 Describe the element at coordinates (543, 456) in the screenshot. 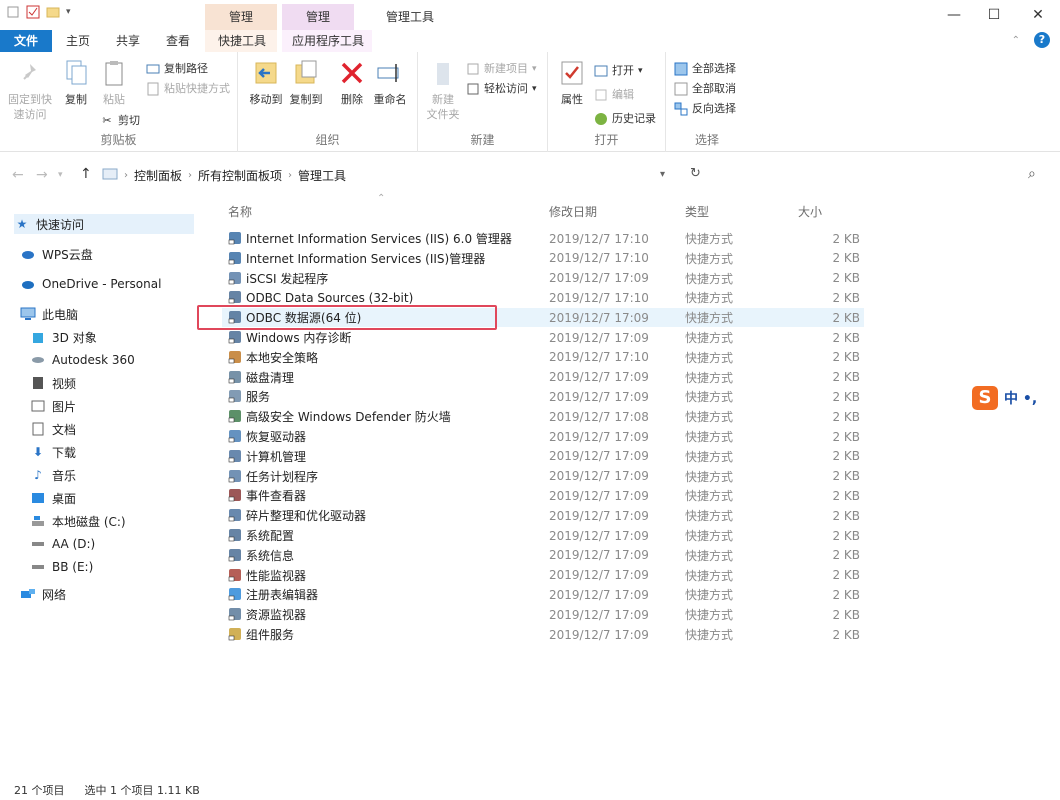

I see `file-row: 计算机管理 2019/12/7 17:09 快捷方式 2 KB` at that location.